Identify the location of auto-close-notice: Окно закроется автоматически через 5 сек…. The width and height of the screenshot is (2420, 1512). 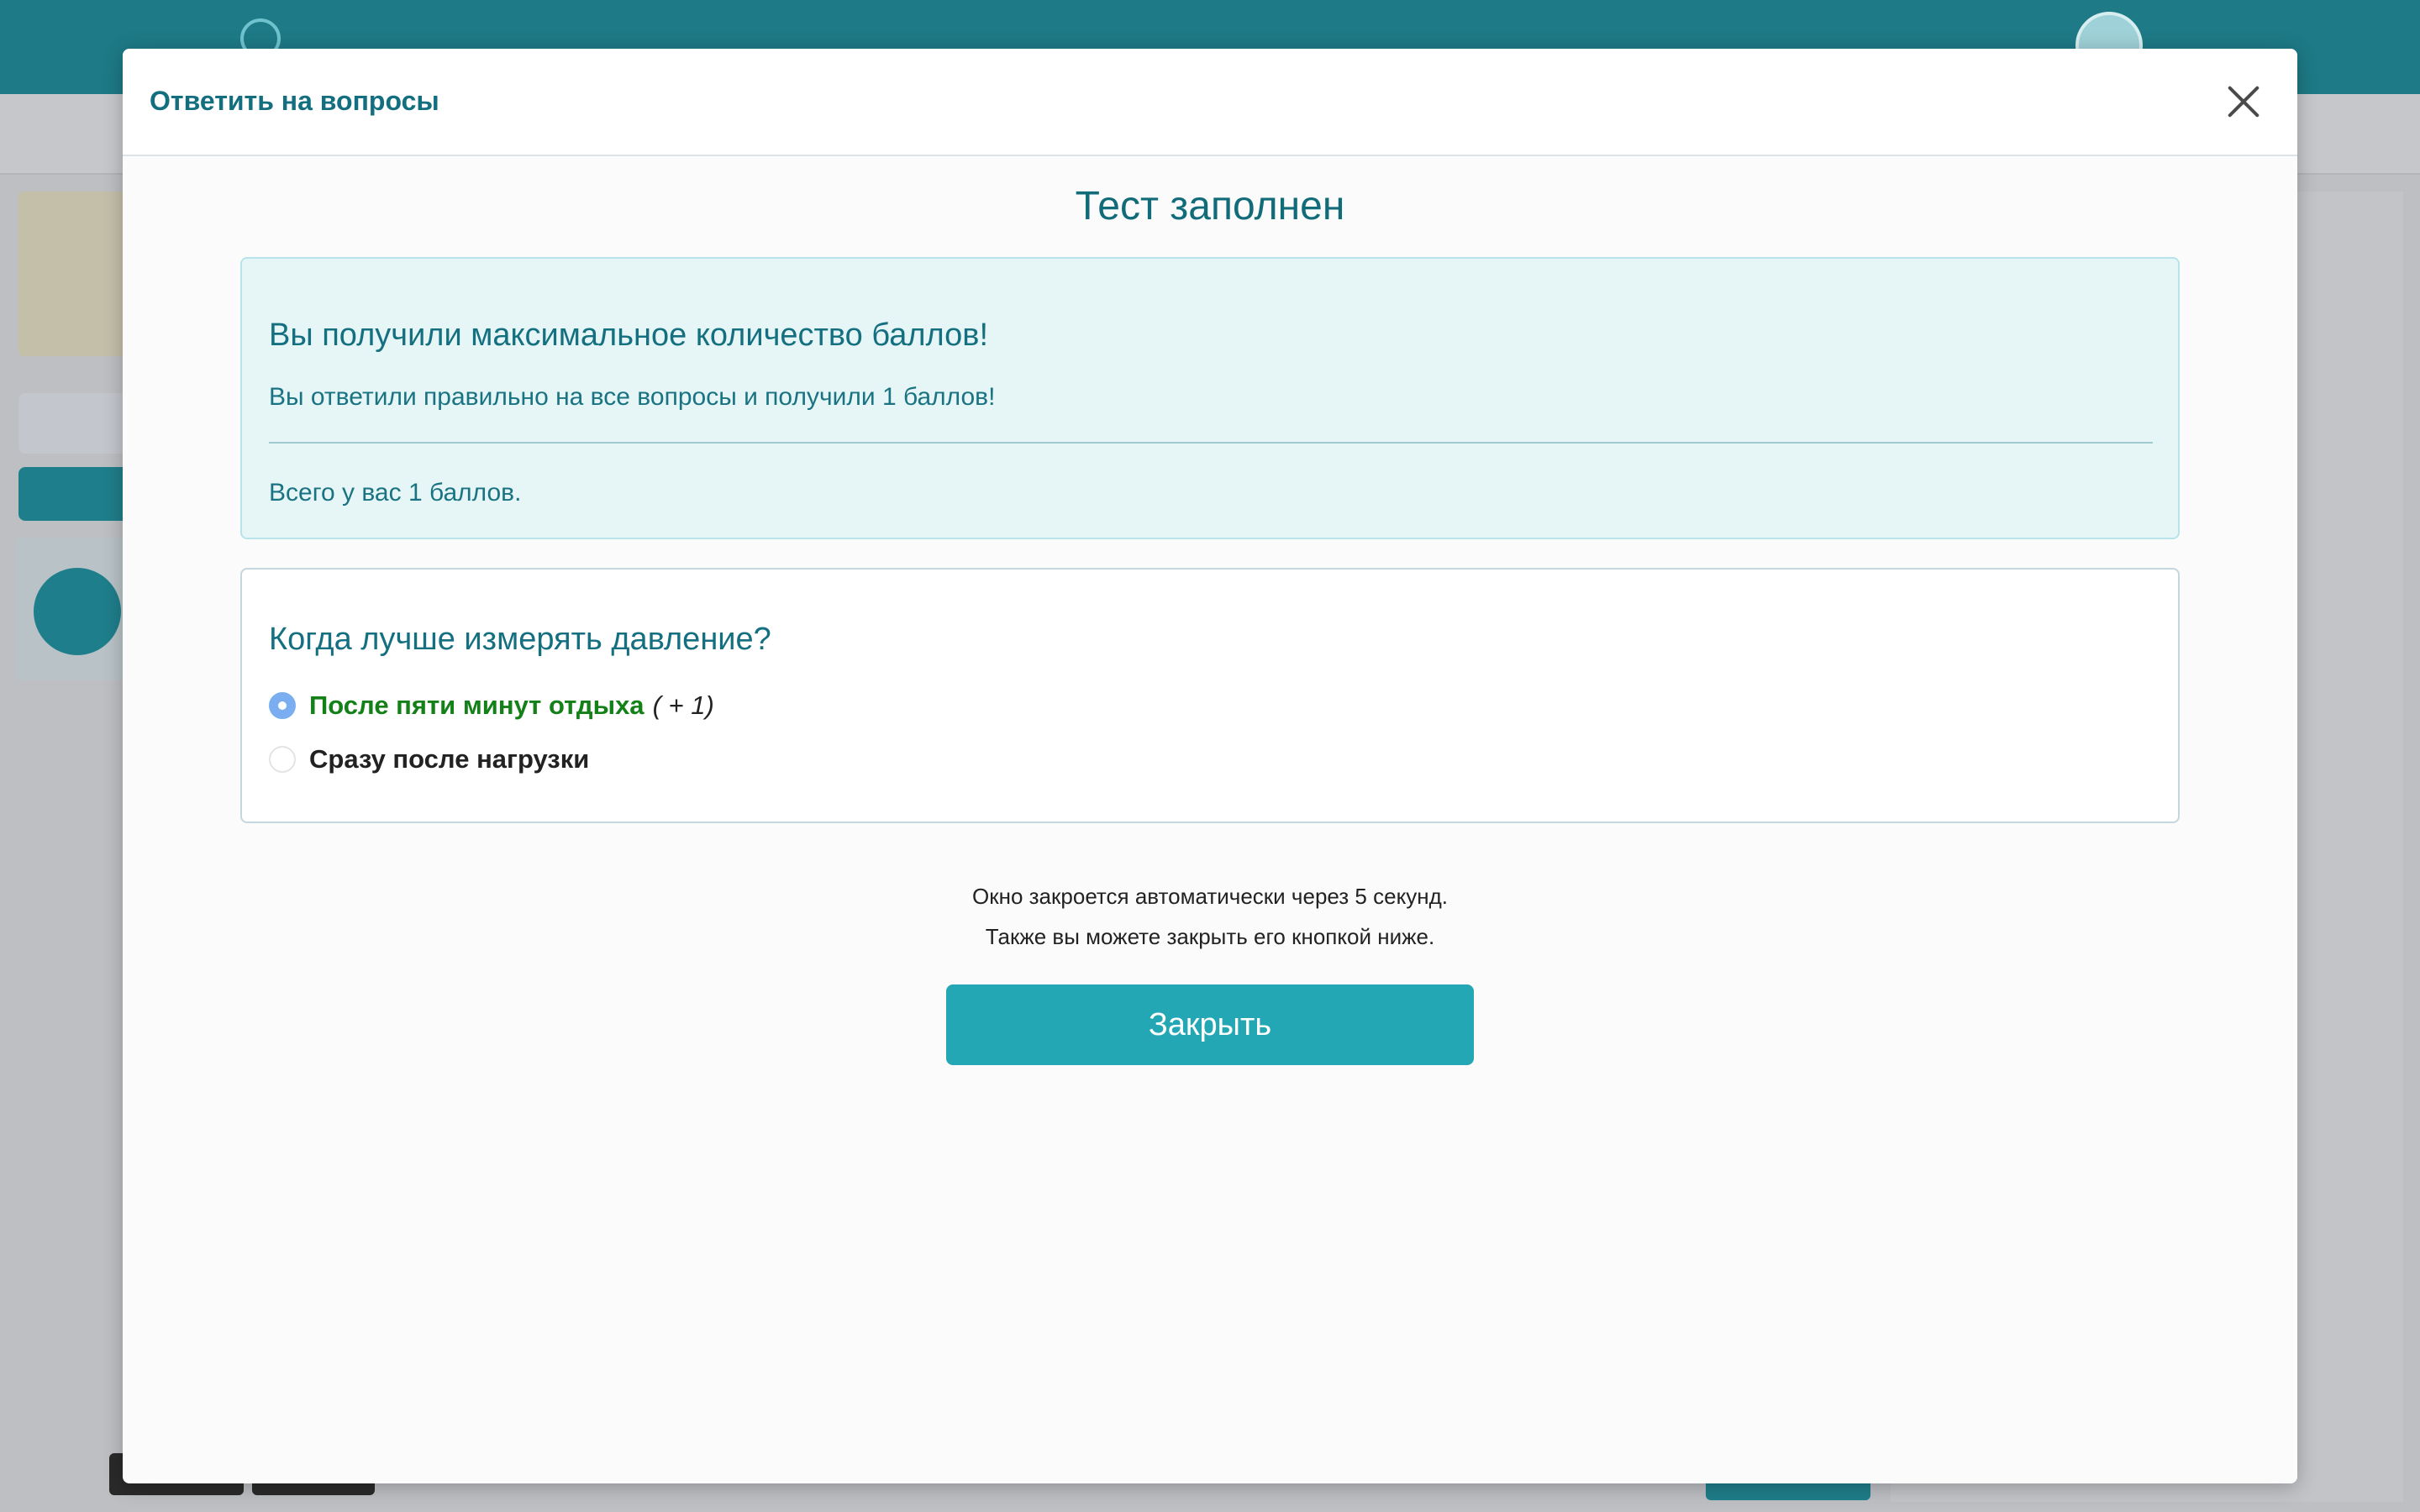
(1210, 896).